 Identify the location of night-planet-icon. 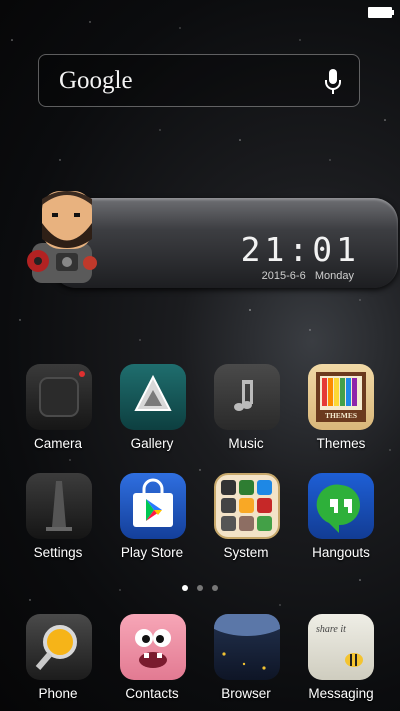
(247, 642).